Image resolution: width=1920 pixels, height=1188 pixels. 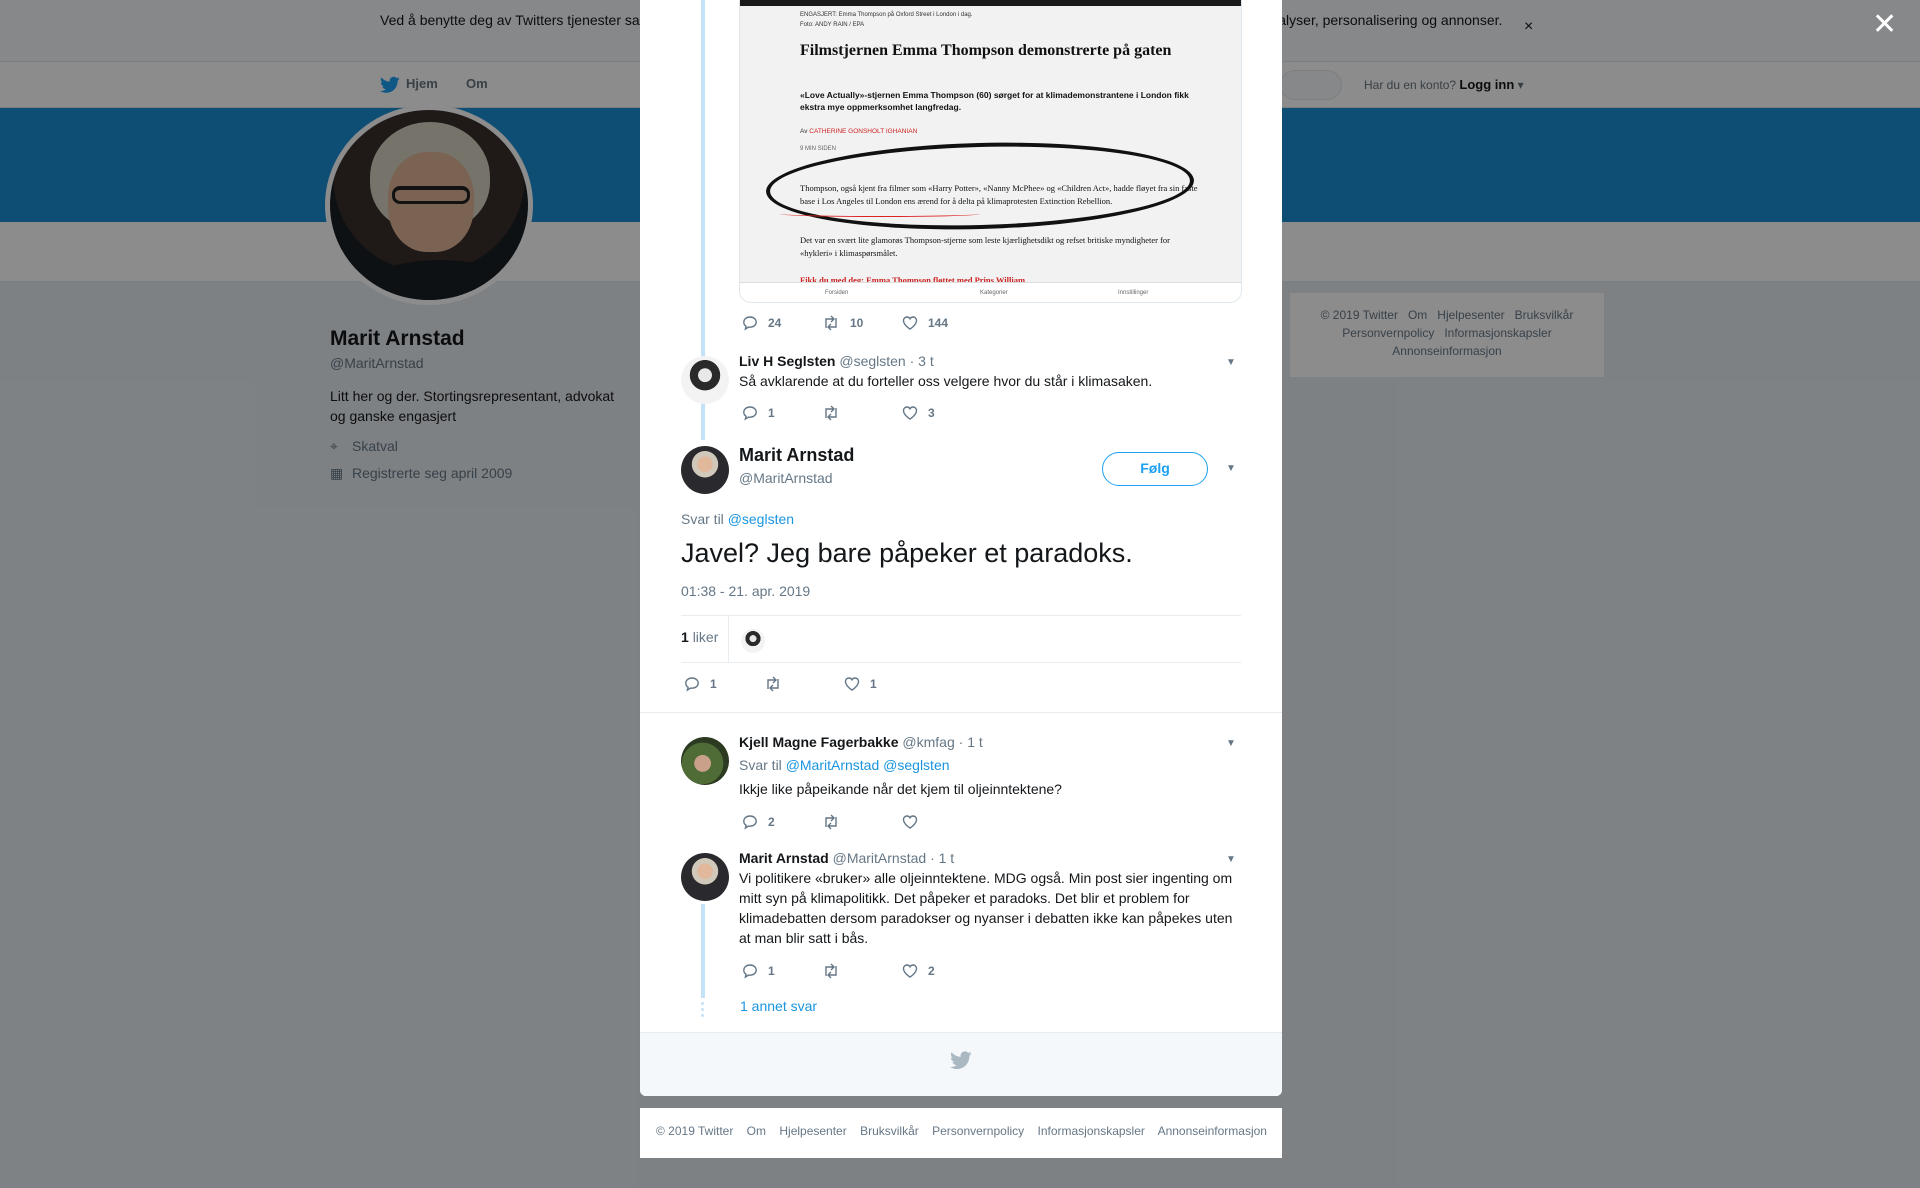 What do you see at coordinates (756, 1131) in the screenshot?
I see `footer-link: Om` at bounding box center [756, 1131].